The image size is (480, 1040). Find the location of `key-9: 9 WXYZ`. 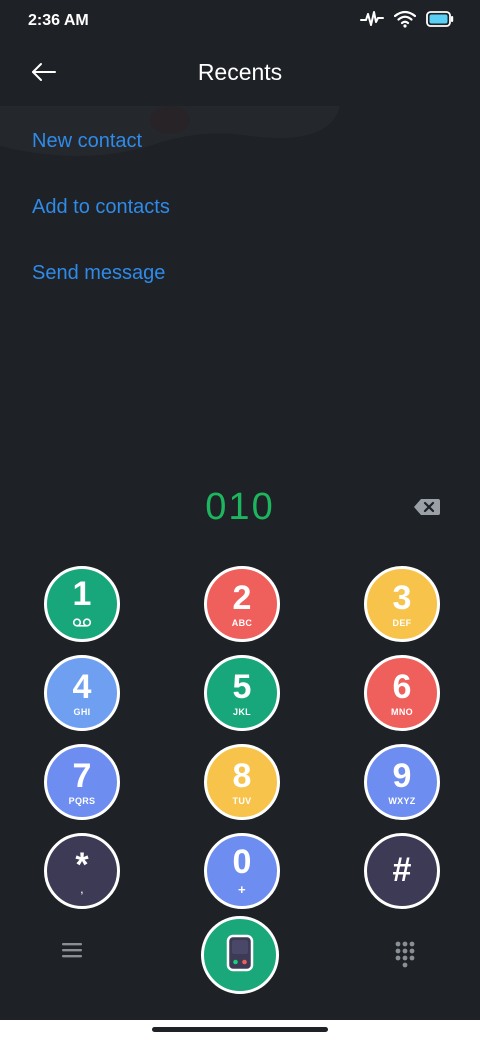

key-9: 9 WXYZ is located at coordinates (402, 782).